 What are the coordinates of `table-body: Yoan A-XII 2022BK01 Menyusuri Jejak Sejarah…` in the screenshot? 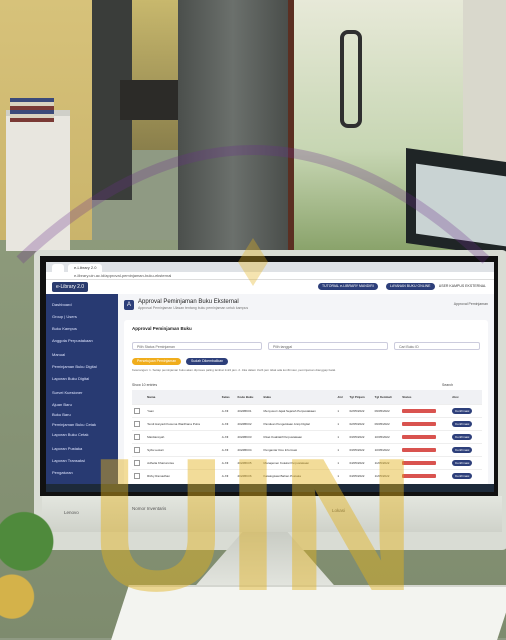 It's located at (307, 443).